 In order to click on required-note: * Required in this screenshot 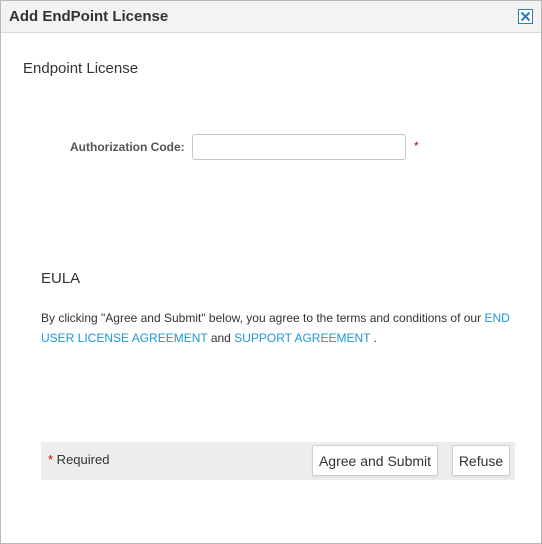, I will do `click(78, 459)`.